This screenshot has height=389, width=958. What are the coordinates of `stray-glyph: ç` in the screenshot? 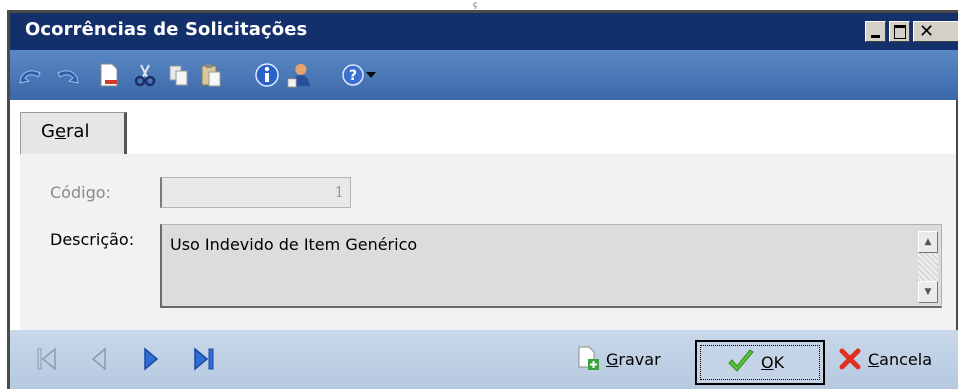 It's located at (475, 4).